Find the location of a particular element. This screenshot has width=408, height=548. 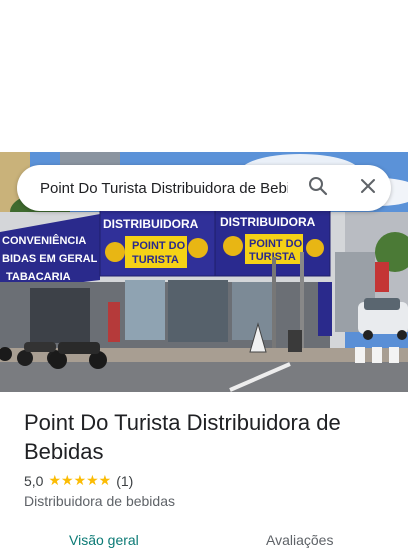

rating-value: 5,0 is located at coordinates (34, 480).